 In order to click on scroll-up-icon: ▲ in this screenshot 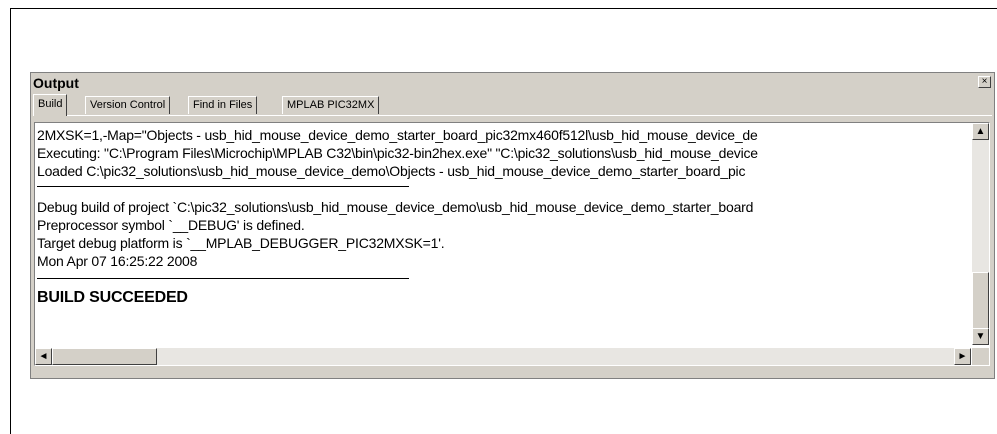, I will do `click(980, 131)`.